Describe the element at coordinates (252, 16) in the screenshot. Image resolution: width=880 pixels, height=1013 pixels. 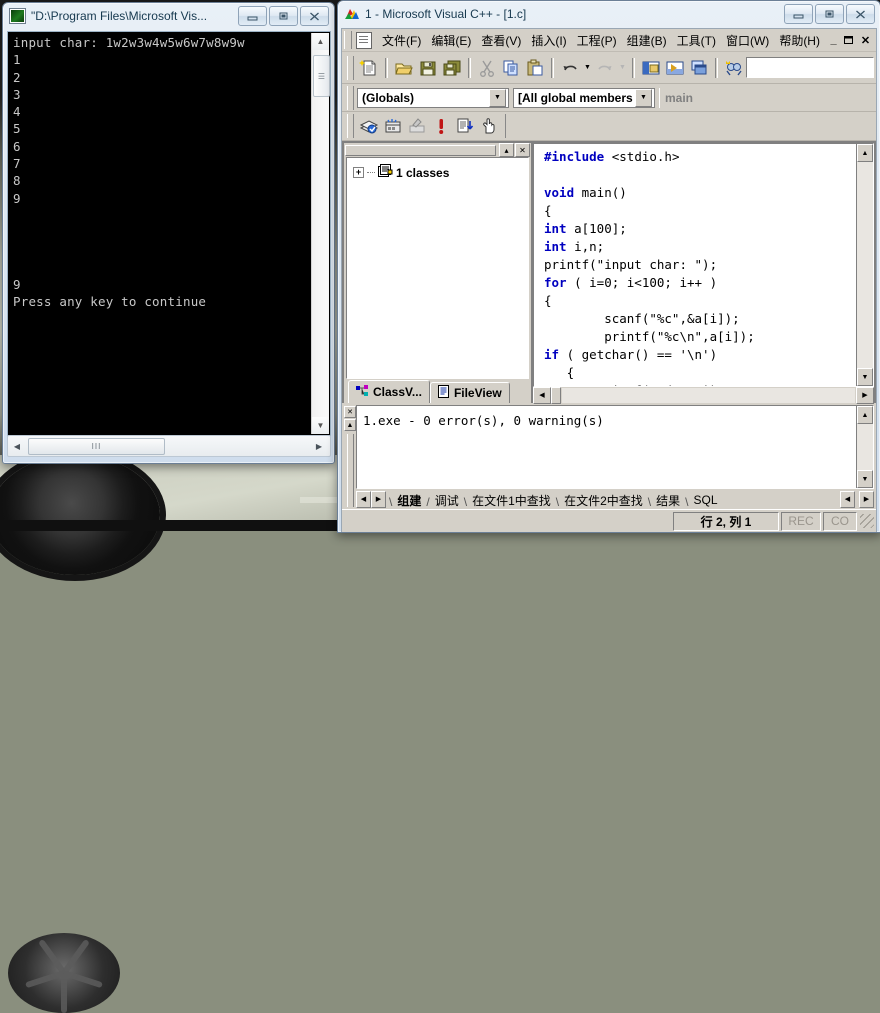
I see `console-minimize-button` at that location.